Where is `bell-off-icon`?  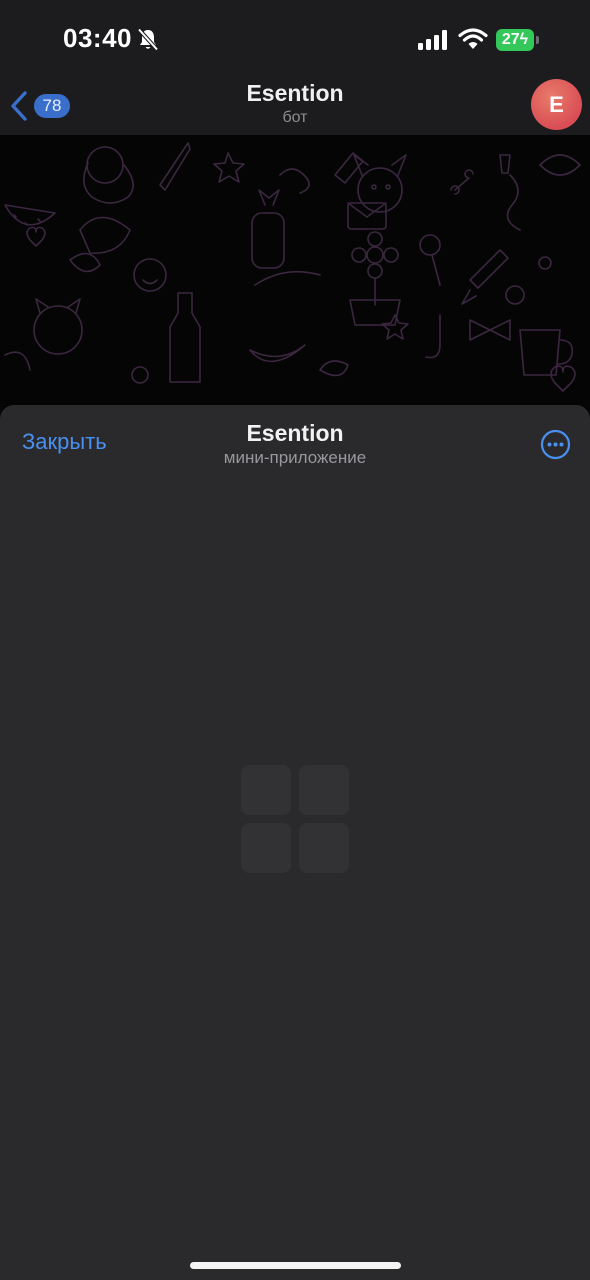 bell-off-icon is located at coordinates (148, 39).